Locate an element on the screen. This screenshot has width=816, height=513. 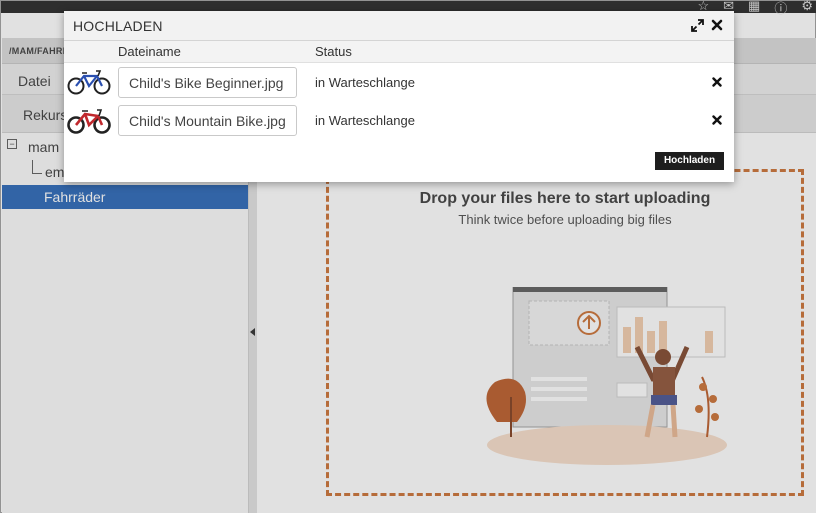
column-header: Dateiname Status is located at coordinates (399, 52).